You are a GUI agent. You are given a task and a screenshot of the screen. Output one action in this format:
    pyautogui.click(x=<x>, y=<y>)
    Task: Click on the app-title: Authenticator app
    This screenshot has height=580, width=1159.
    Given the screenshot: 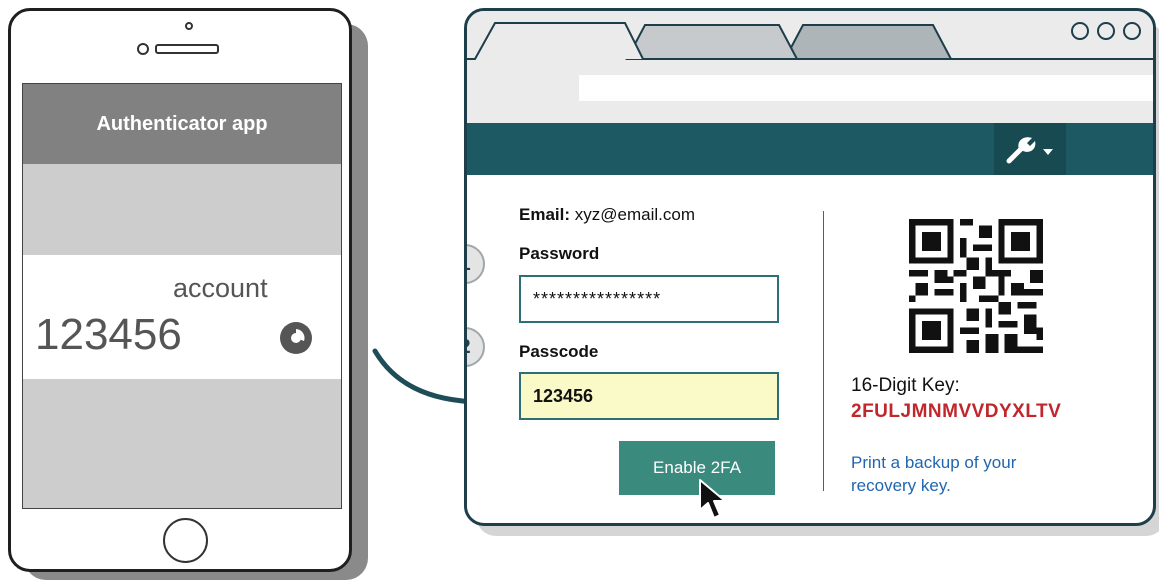 What is the action you would take?
    pyautogui.click(x=182, y=123)
    